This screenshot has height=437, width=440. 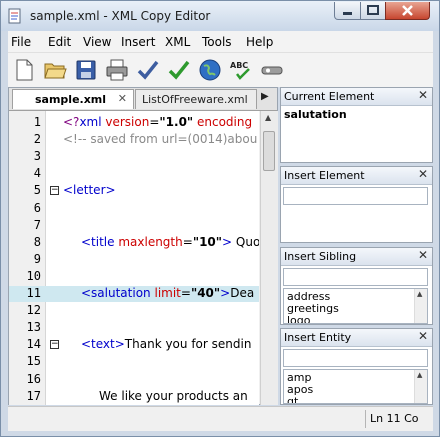 I want to click on insert-element-panel: Insert Element ✕, so click(x=356, y=204).